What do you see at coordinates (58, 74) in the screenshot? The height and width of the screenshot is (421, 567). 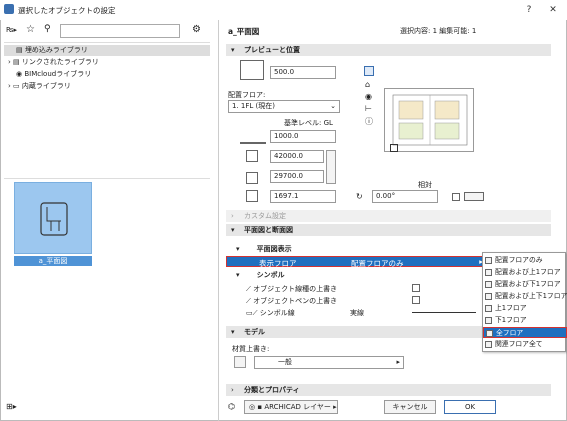 I see `tree-item-label: BIMcloudライブラリ` at bounding box center [58, 74].